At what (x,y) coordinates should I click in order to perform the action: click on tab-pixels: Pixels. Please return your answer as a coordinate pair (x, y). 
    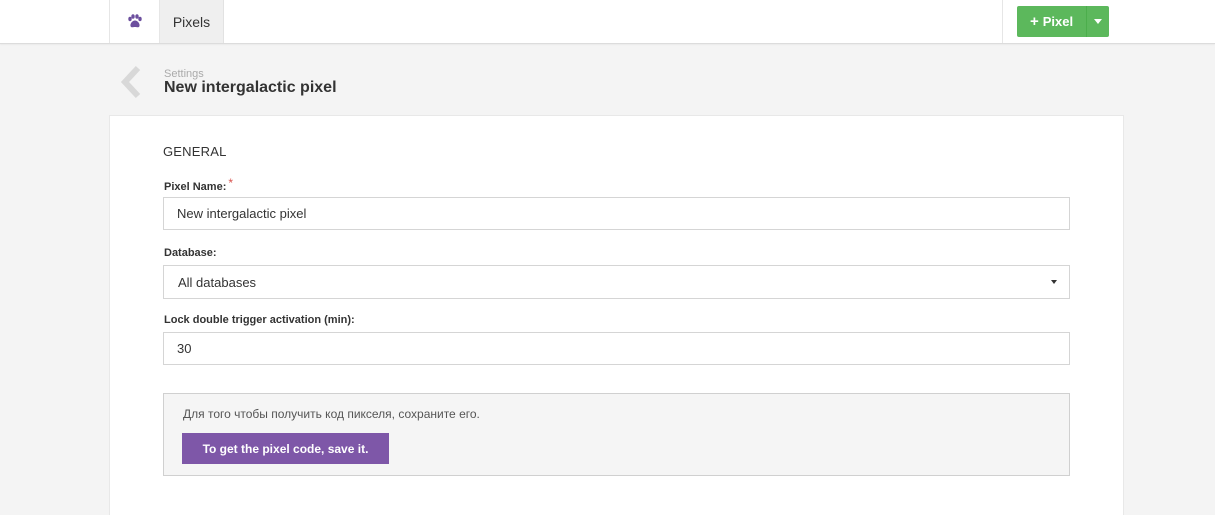
    Looking at the image, I should click on (192, 21).